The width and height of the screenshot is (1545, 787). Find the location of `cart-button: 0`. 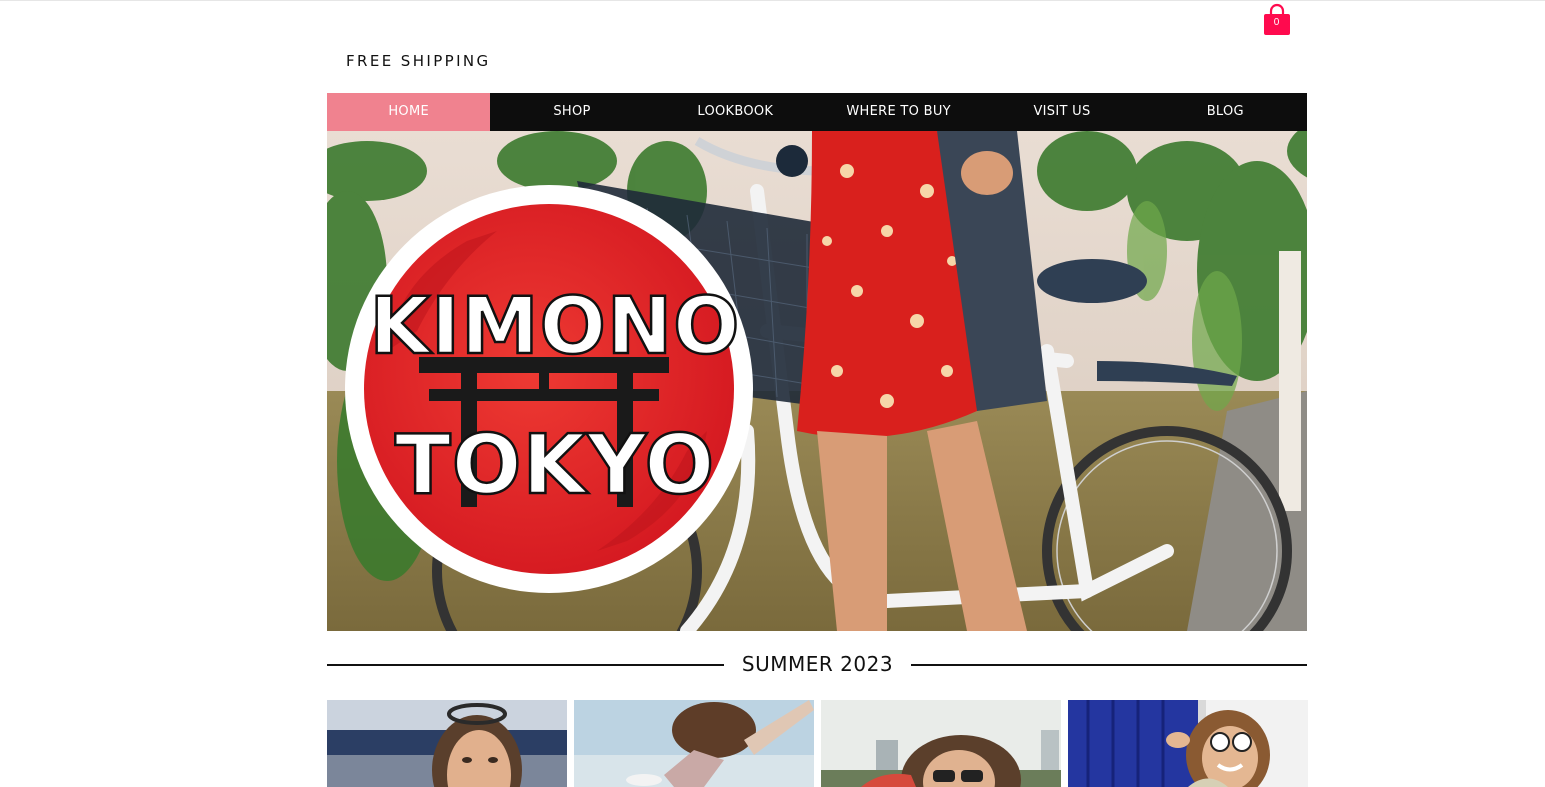

cart-button: 0 is located at coordinates (1277, 20).